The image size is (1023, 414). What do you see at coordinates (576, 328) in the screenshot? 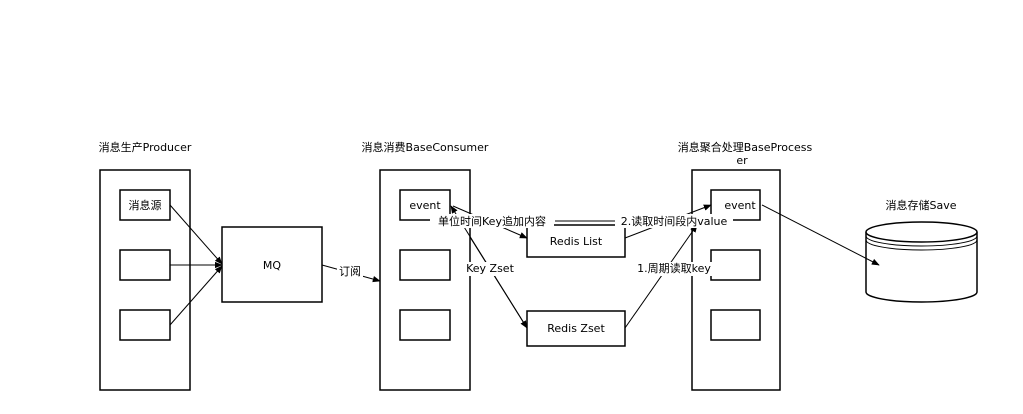
I see `redis-zset-label: Redis Zset` at bounding box center [576, 328].